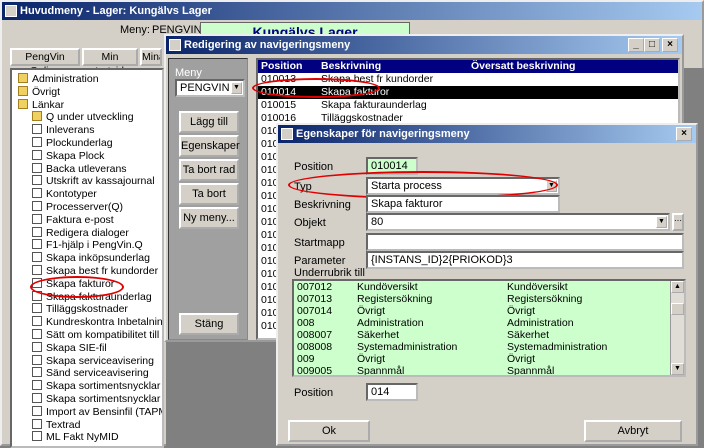 The height and width of the screenshot is (448, 704). I want to click on tree-item: Länkar, so click(41, 105).